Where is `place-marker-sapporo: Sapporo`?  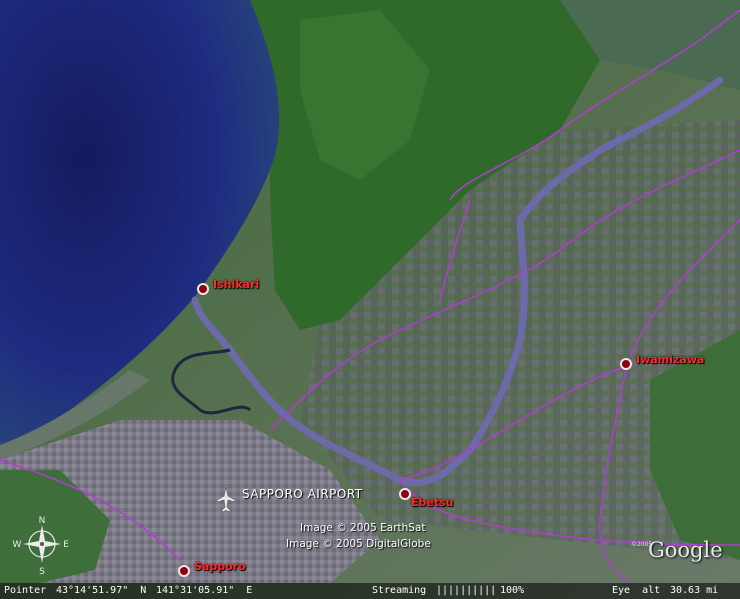
place-marker-sapporo: Sapporo is located at coordinates (212, 568).